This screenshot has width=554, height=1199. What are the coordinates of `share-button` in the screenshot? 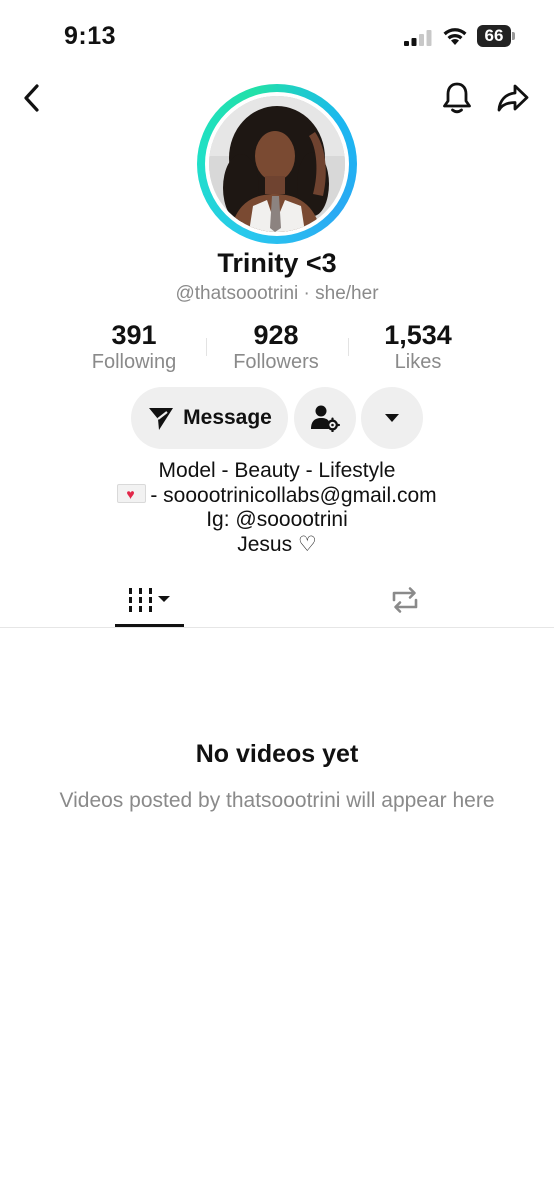 It's located at (513, 98).